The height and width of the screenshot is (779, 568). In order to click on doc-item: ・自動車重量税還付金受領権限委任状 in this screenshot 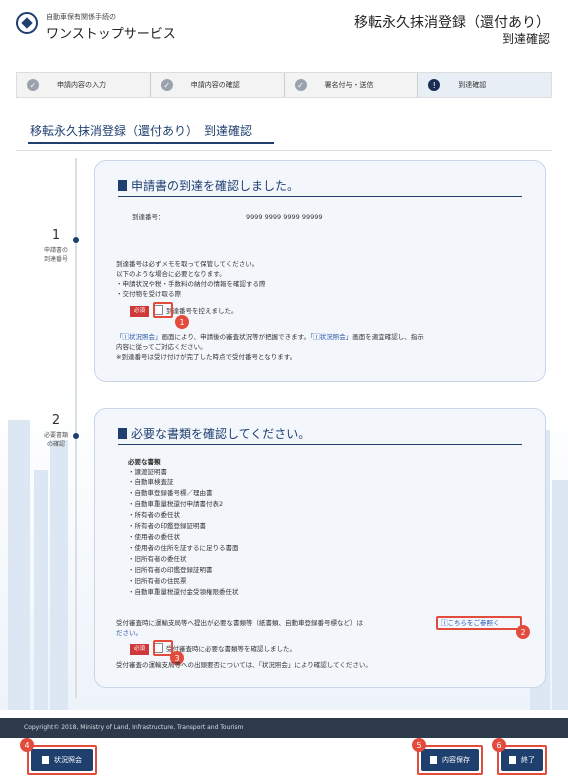, I will do `click(183, 592)`.